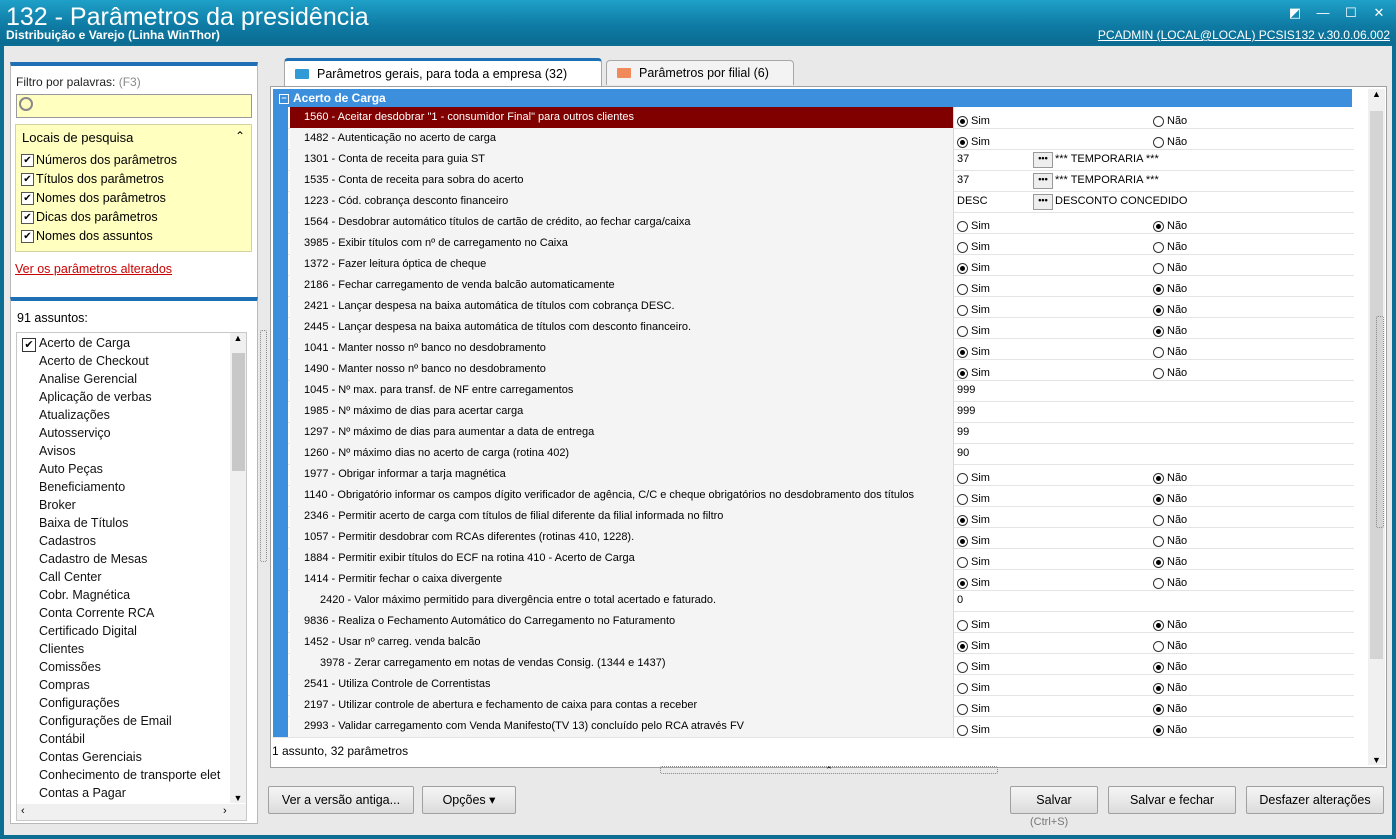 Image resolution: width=1396 pixels, height=839 pixels. I want to click on parameter-value: 999, so click(1154, 411).